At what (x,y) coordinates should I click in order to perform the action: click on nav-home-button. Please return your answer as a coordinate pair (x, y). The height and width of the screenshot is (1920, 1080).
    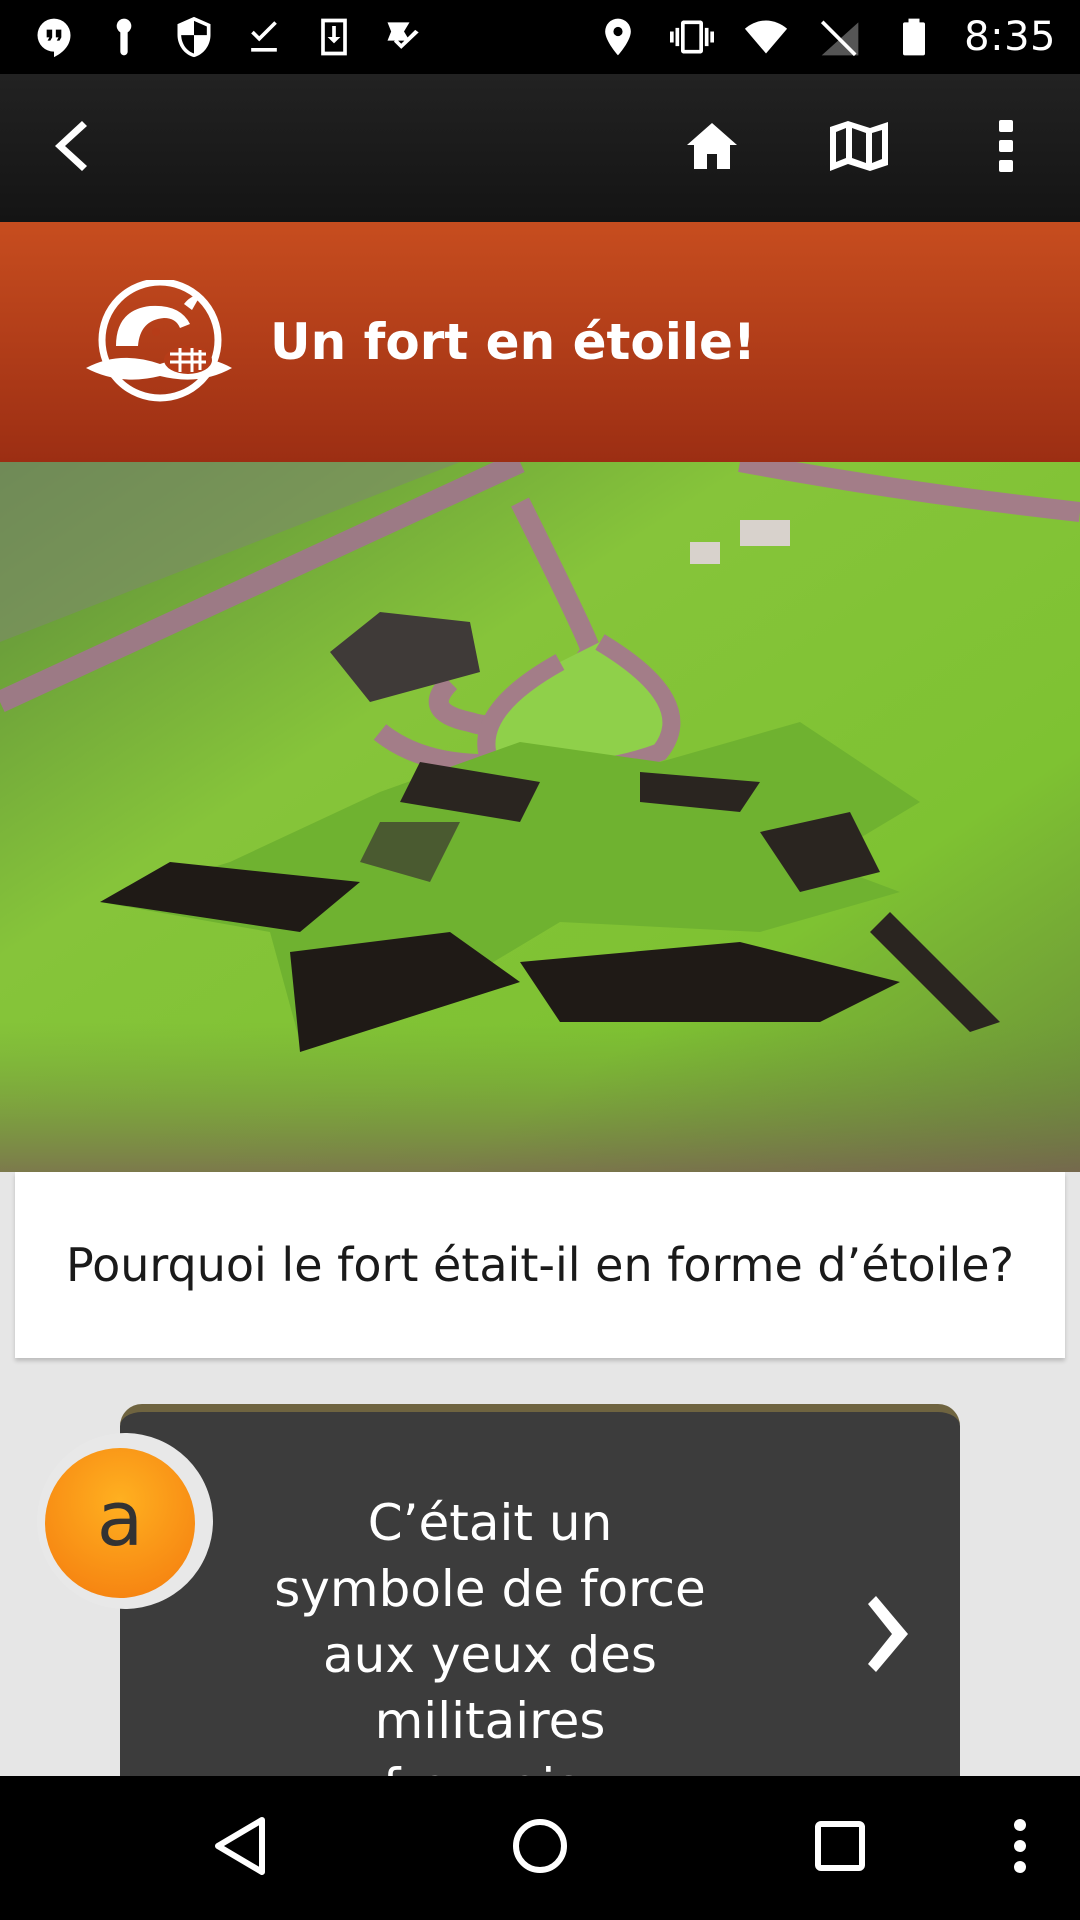
    Looking at the image, I should click on (540, 1848).